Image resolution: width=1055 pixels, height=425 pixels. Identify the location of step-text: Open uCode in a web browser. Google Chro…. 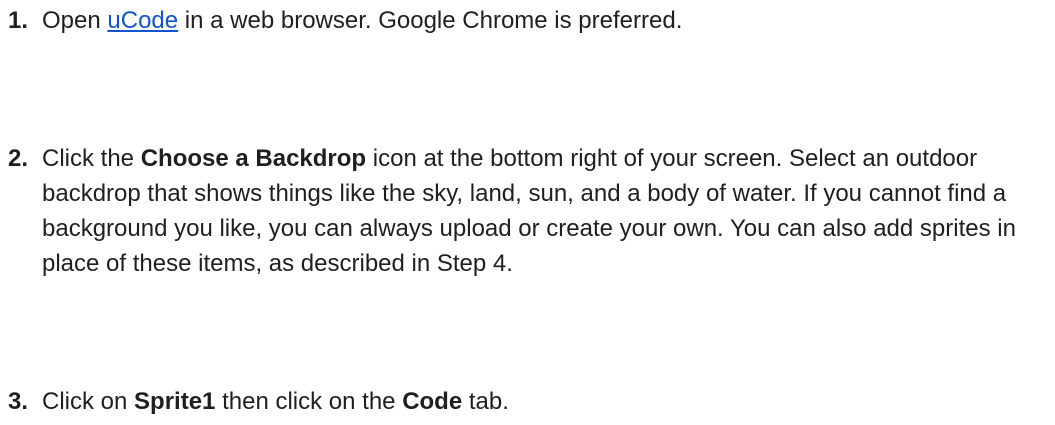
(545, 20).